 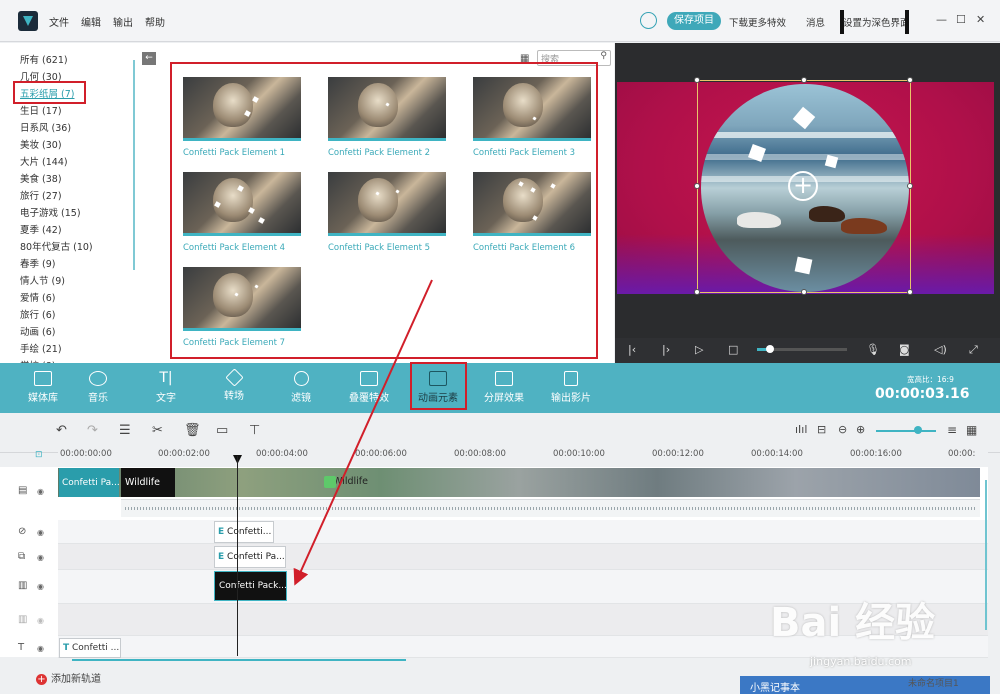 I want to click on annotation-arrow, so click(x=363, y=432).